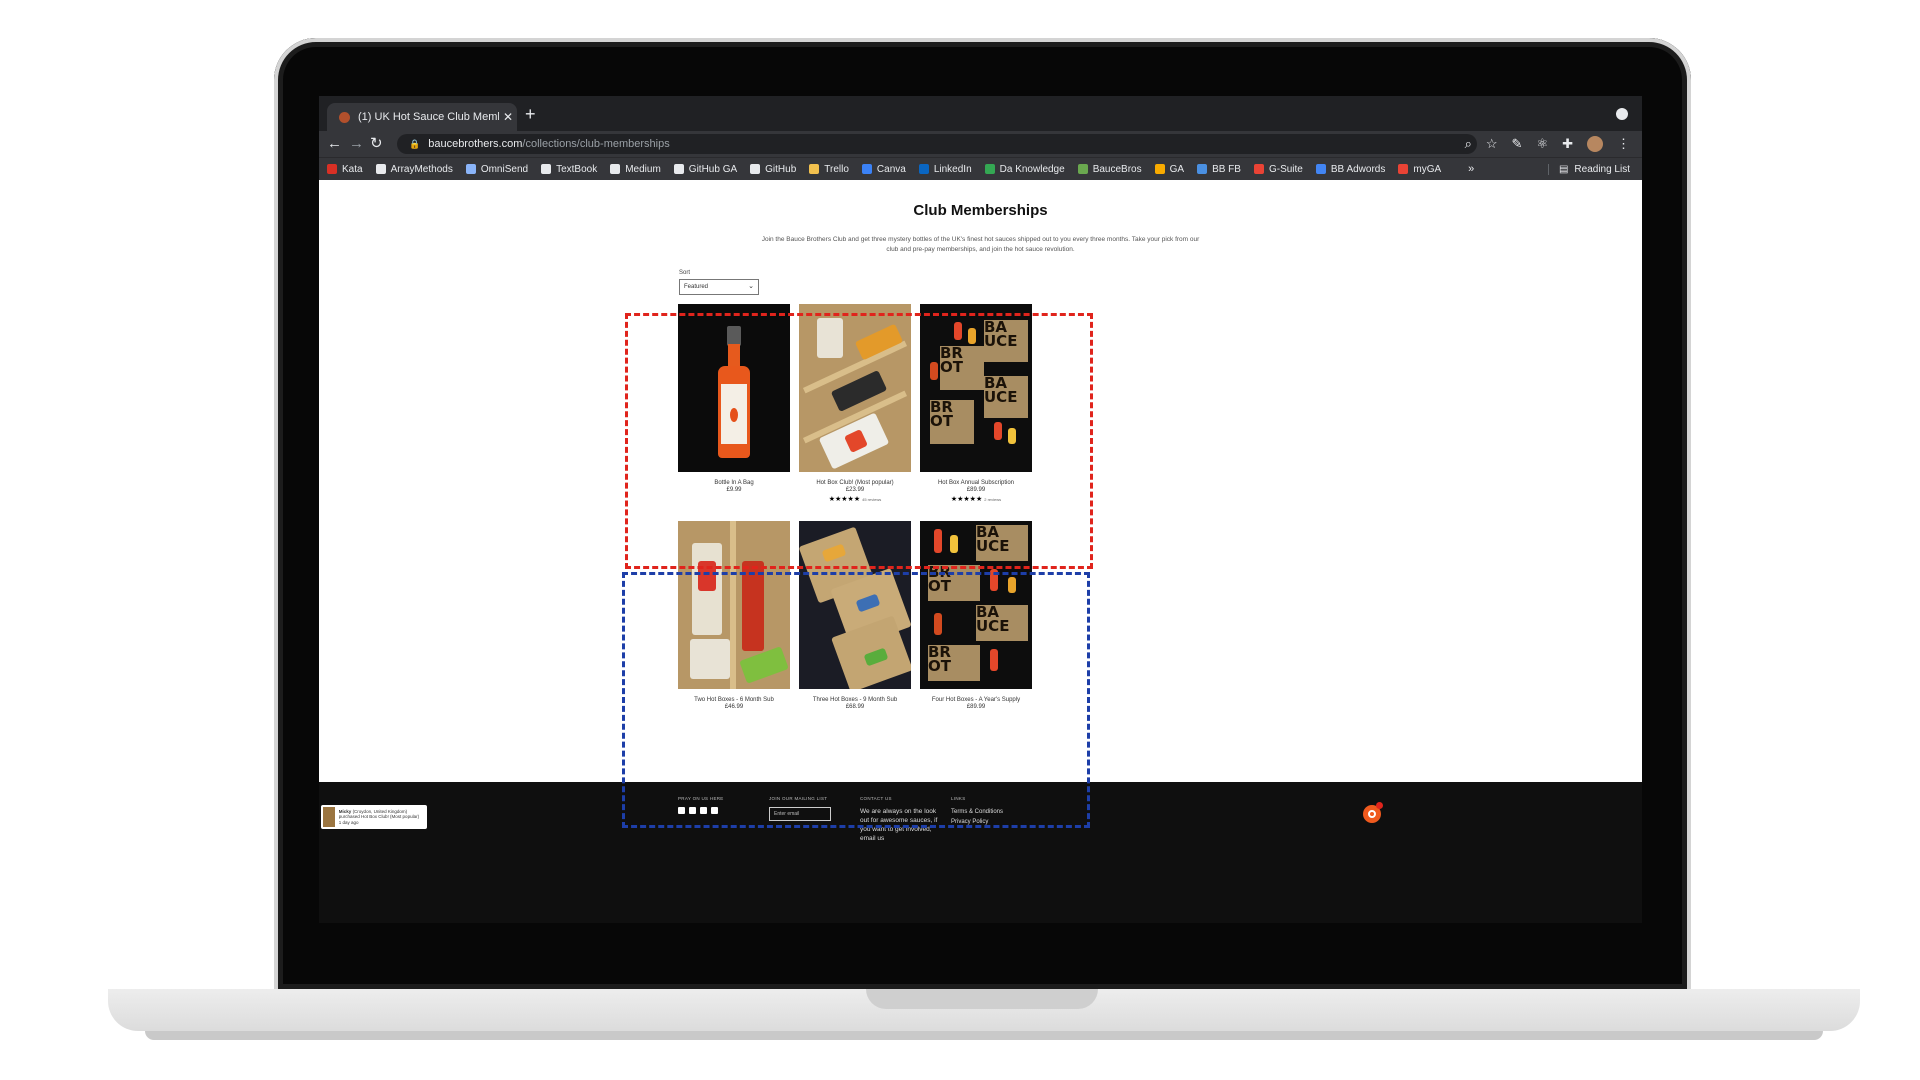 This screenshot has height=1080, width=1920. I want to click on bookmark-item: myGA, so click(1419, 169).